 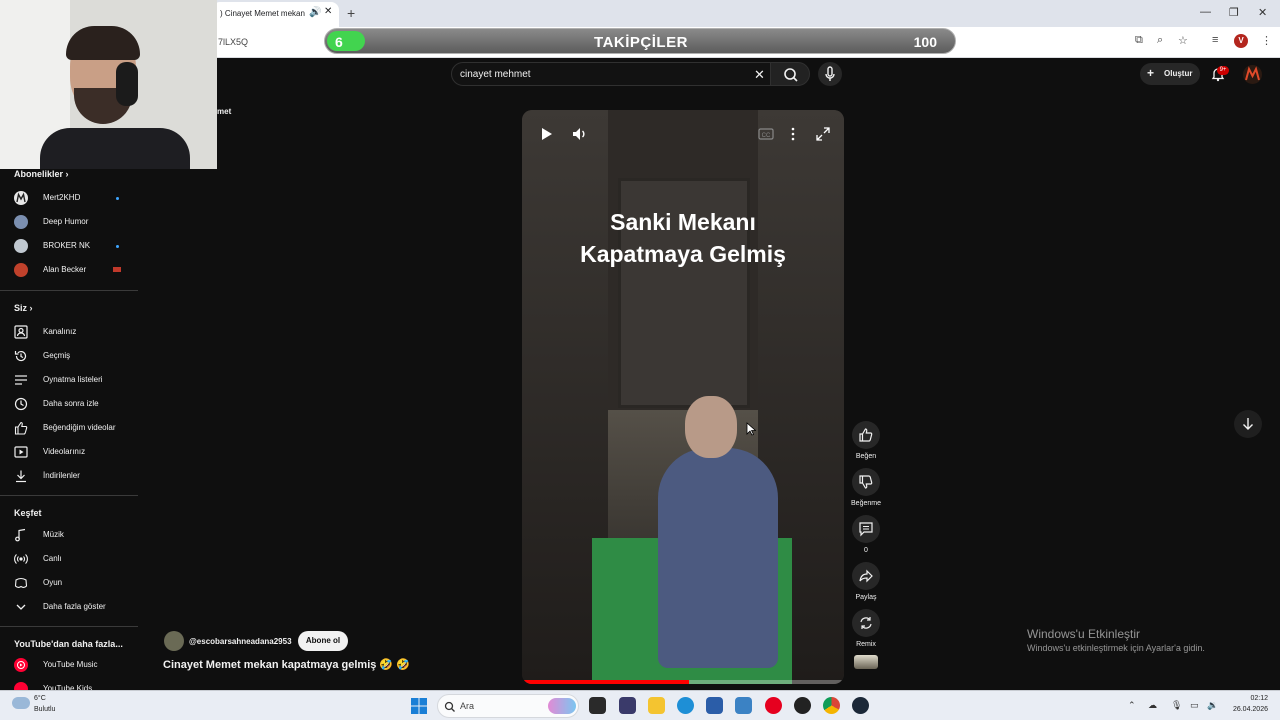 What do you see at coordinates (1234, 12) in the screenshot?
I see `restore-button: ❐` at bounding box center [1234, 12].